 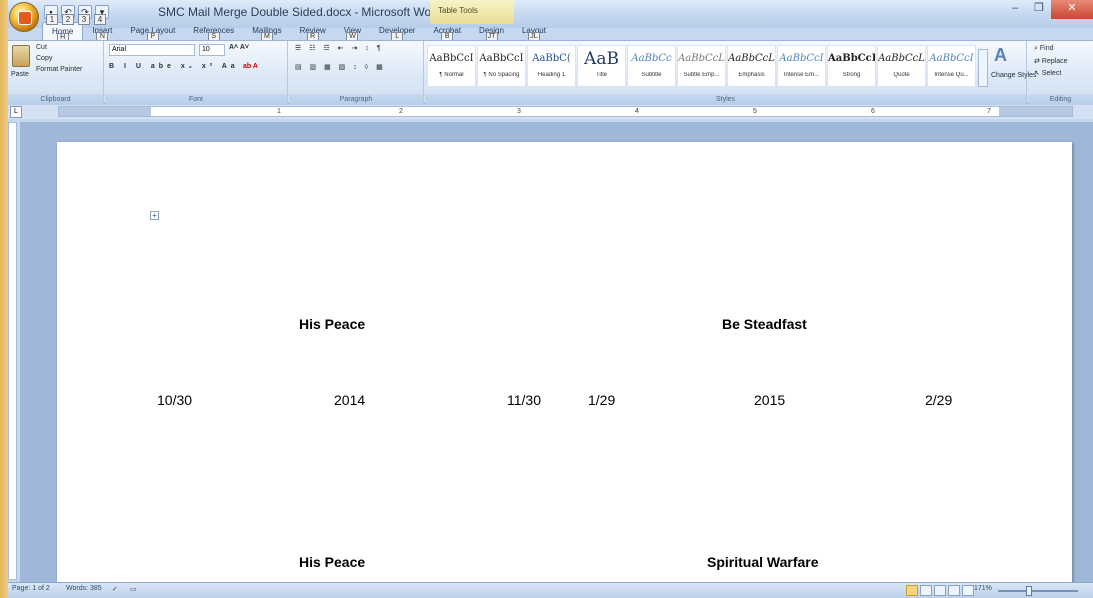 What do you see at coordinates (651, 66) in the screenshot?
I see `style-subtitle: AaBbCc Subtitle` at bounding box center [651, 66].